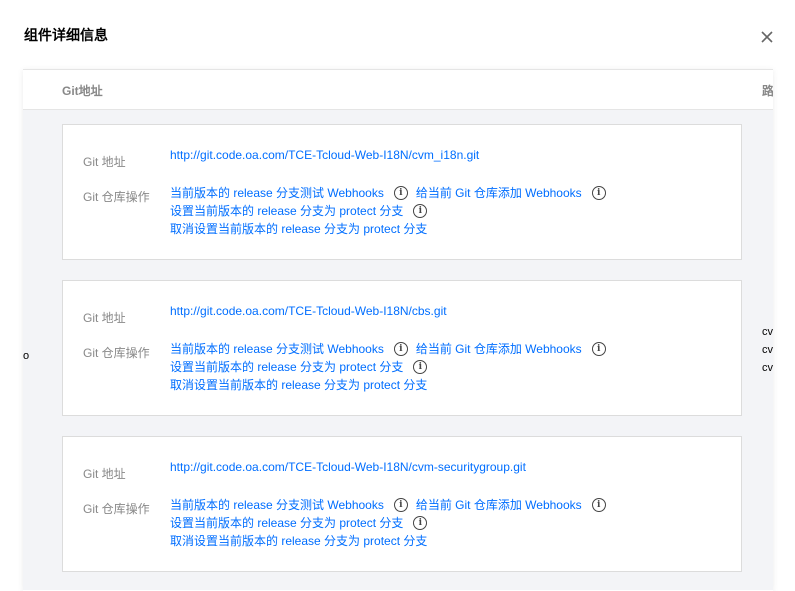 This screenshot has width=795, height=591. I want to click on dialog-title: 组件详细信息, so click(66, 35).